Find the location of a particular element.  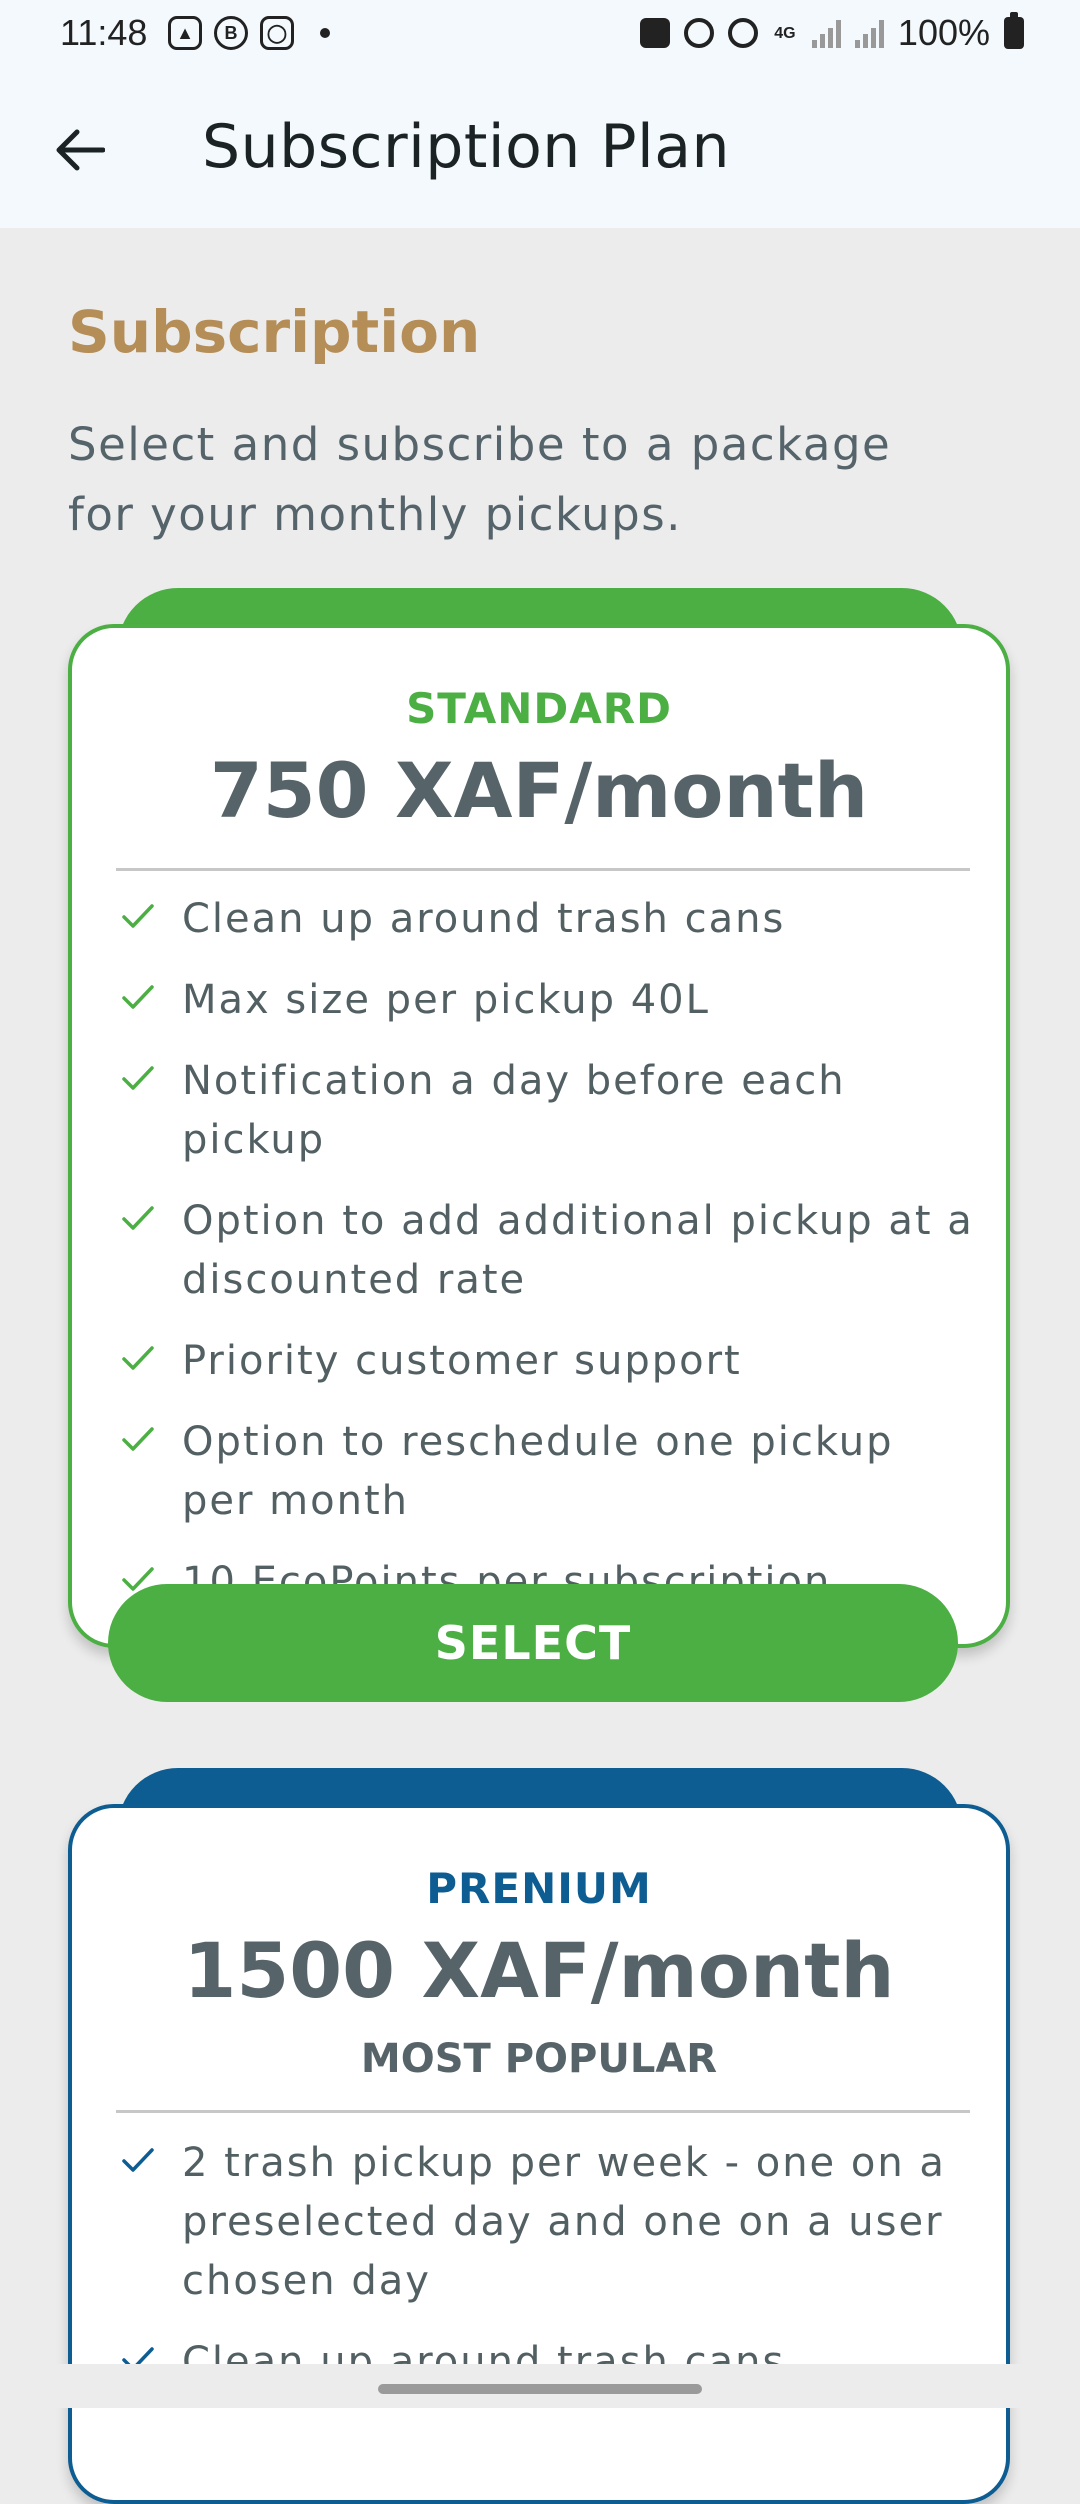

signal-icon is located at coordinates (826, 33).